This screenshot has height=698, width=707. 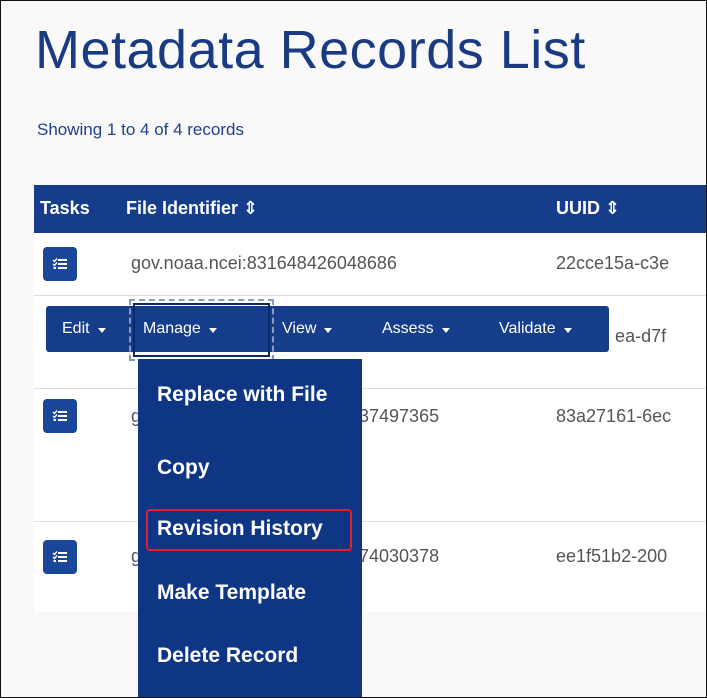 What do you see at coordinates (613, 263) in the screenshot?
I see `uuid-cell: 22cce15a-c3e` at bounding box center [613, 263].